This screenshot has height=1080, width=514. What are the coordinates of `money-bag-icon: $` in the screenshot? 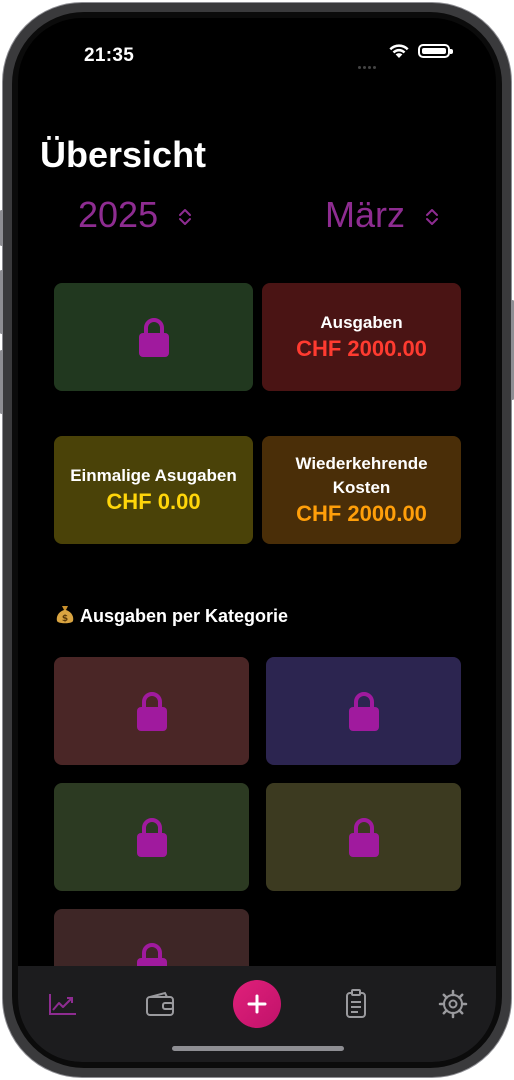 It's located at (65, 615).